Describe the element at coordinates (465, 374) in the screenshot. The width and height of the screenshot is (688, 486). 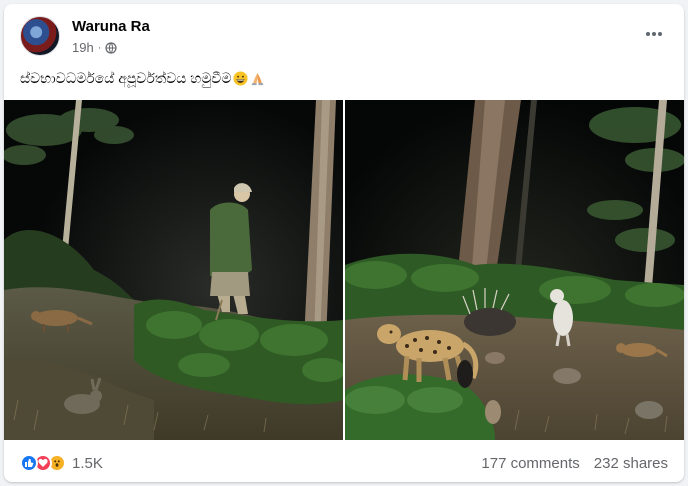
I see `black-animal-right` at that location.